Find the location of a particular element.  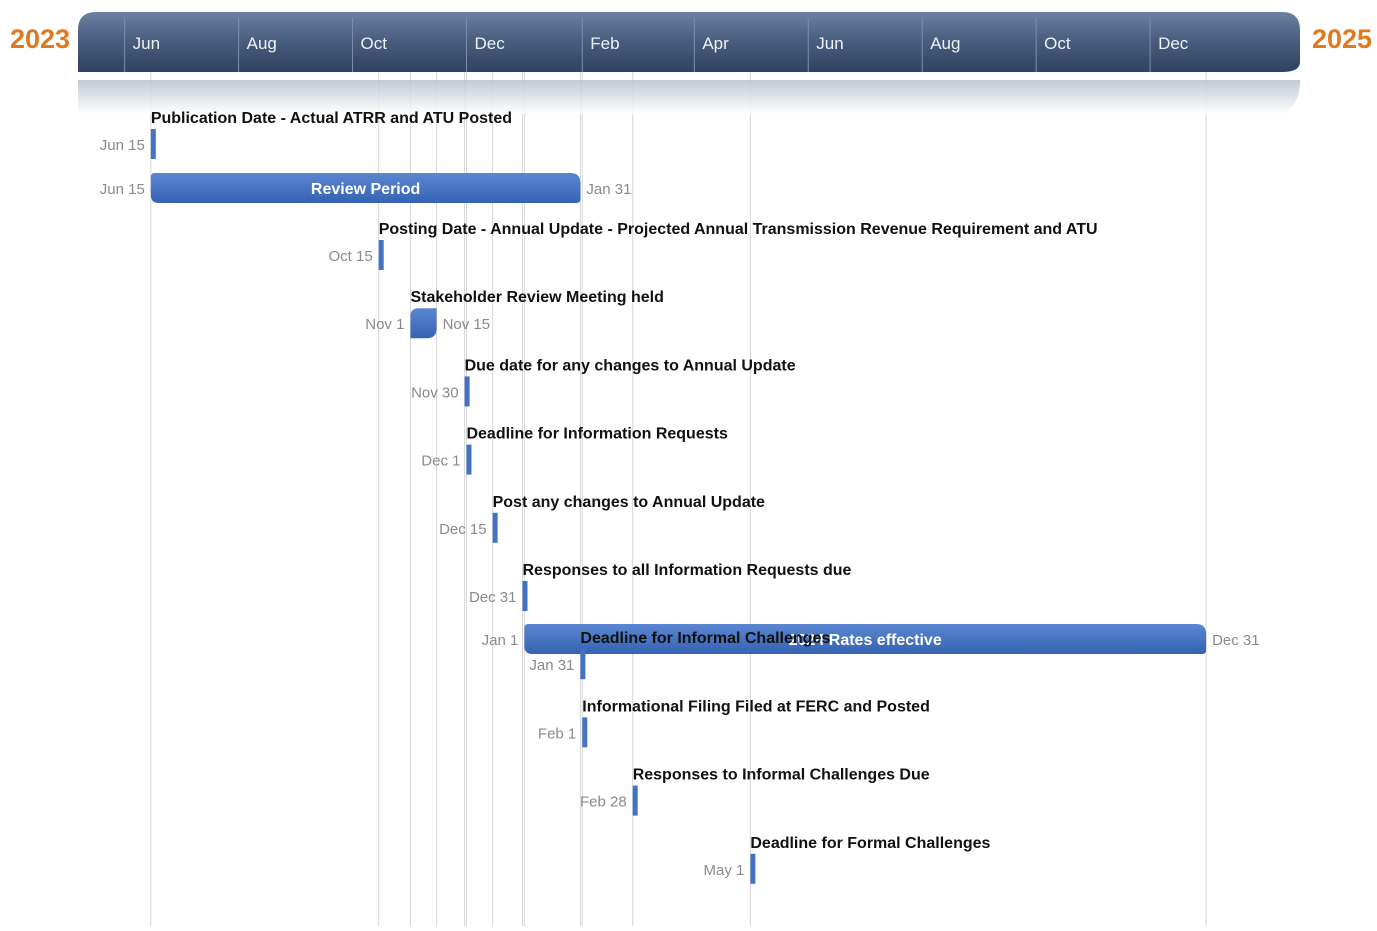

milestone-label: Stakeholder Review Meeting held is located at coordinates (536, 297).